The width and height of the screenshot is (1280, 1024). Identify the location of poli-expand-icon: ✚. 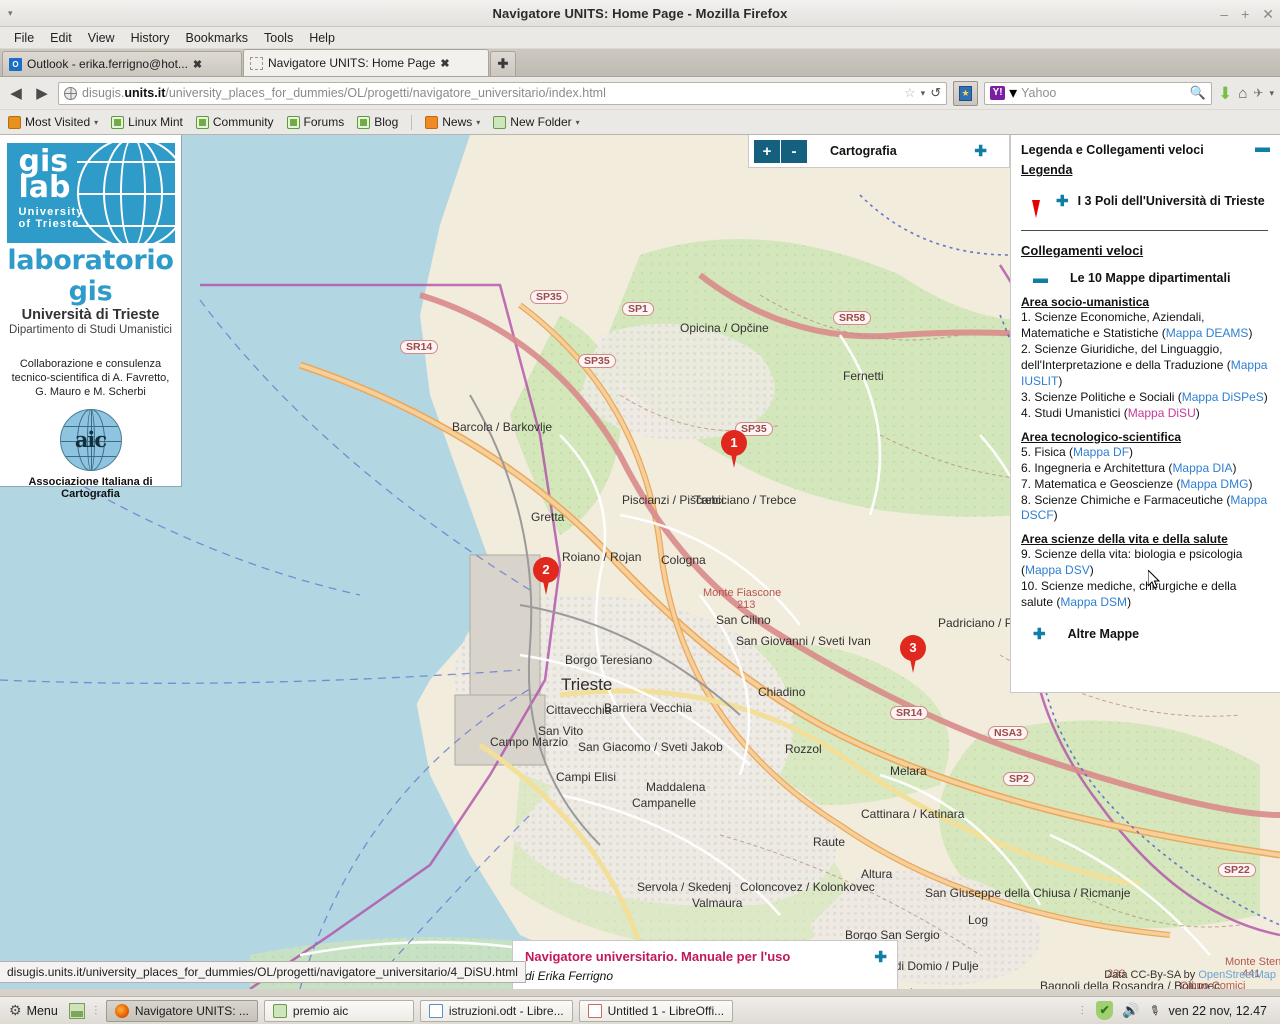
(1062, 201).